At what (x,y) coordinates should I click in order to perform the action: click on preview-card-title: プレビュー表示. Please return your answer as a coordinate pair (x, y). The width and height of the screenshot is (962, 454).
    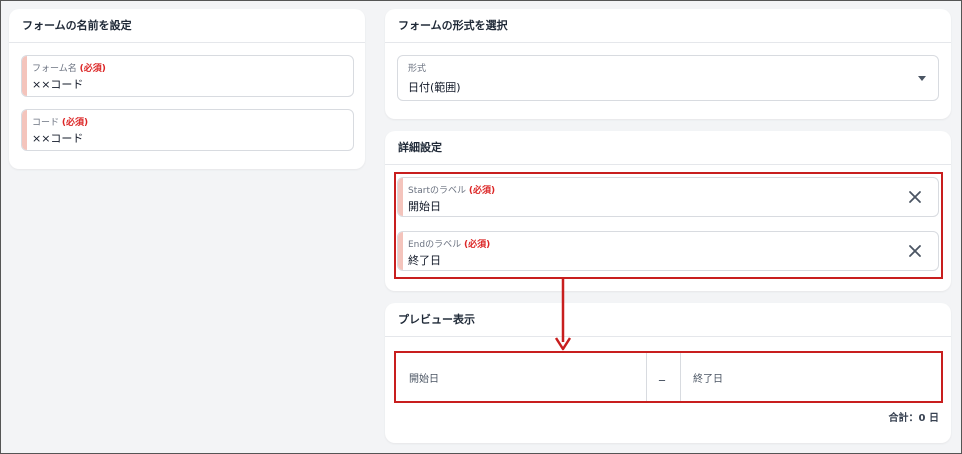
    Looking at the image, I should click on (668, 320).